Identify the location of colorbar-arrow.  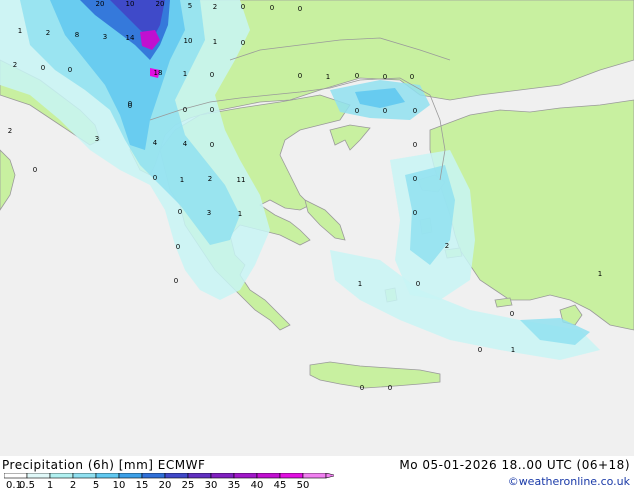
(331, 475).